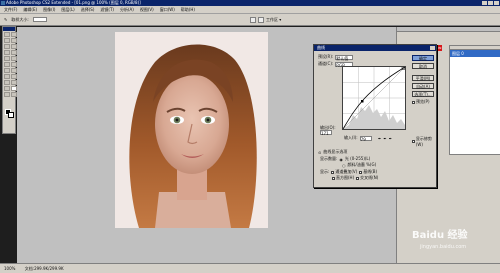 This screenshot has height=273, width=500. What do you see at coordinates (107, 10) in the screenshot?
I see `menu-filter: 滤镜(T)` at bounding box center [107, 10].